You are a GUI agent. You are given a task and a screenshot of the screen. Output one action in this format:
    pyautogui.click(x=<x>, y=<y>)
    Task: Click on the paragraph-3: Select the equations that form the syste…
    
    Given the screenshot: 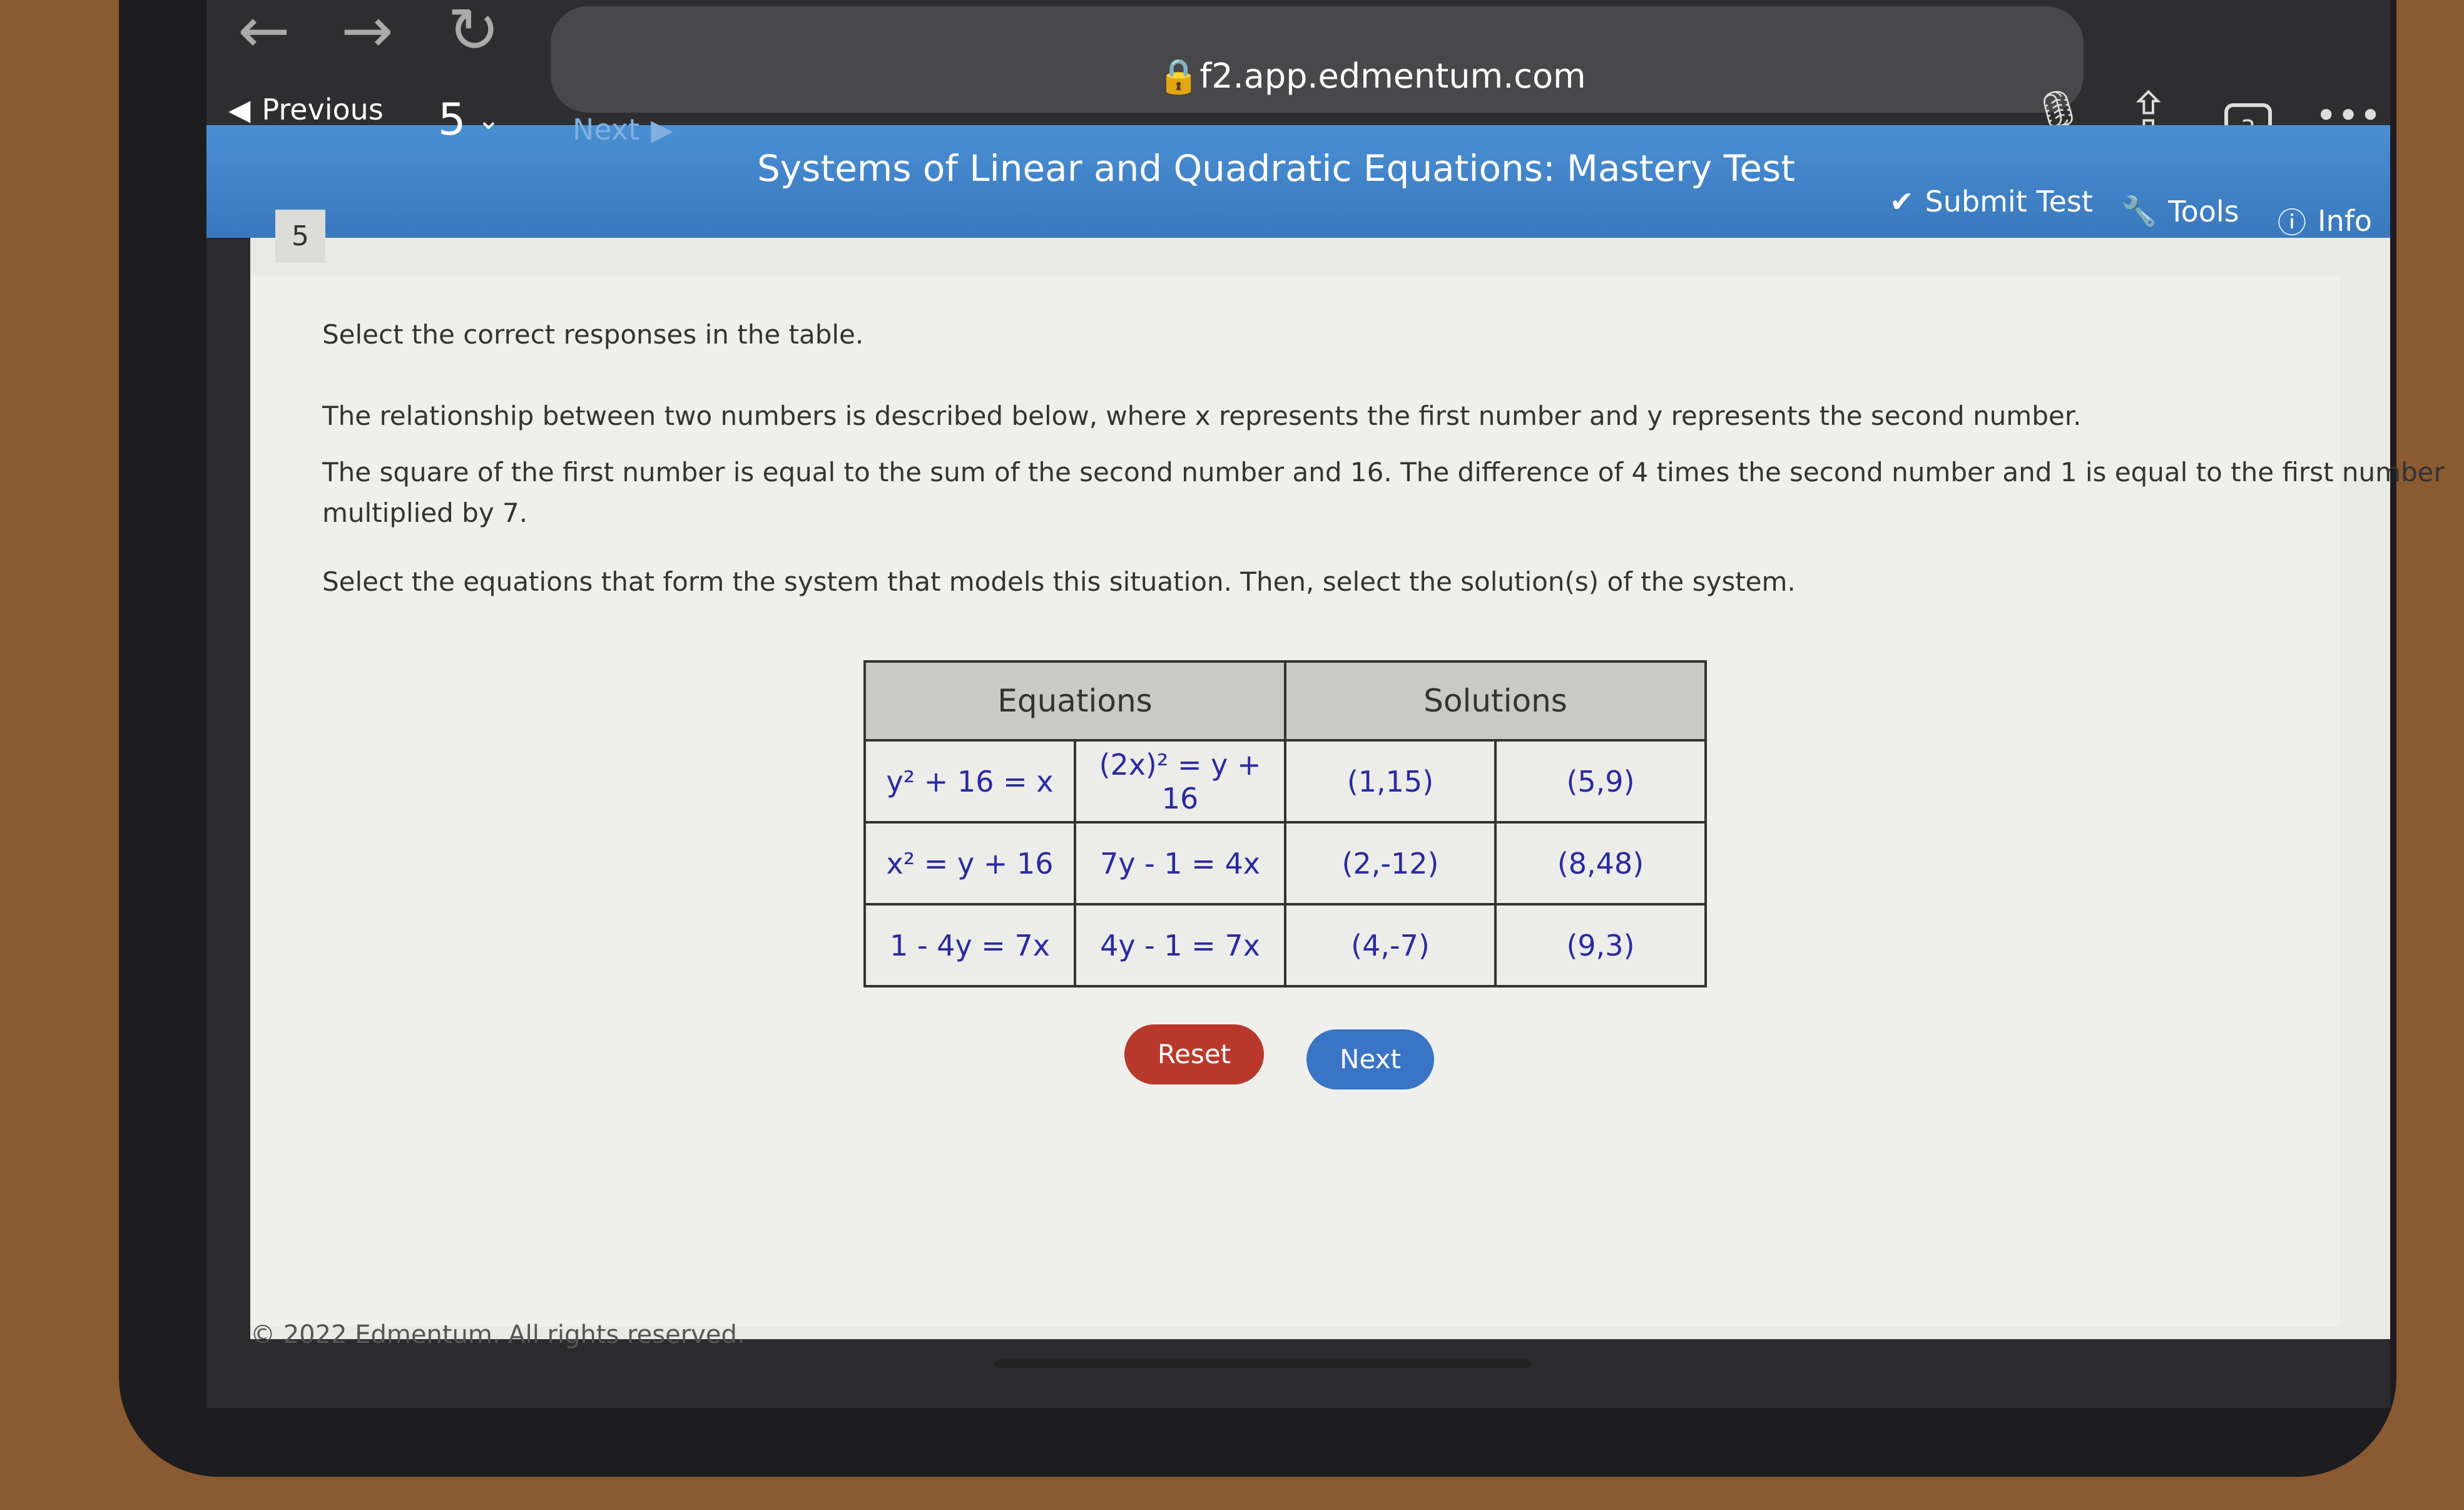 What is the action you would take?
    pyautogui.click(x=1059, y=581)
    